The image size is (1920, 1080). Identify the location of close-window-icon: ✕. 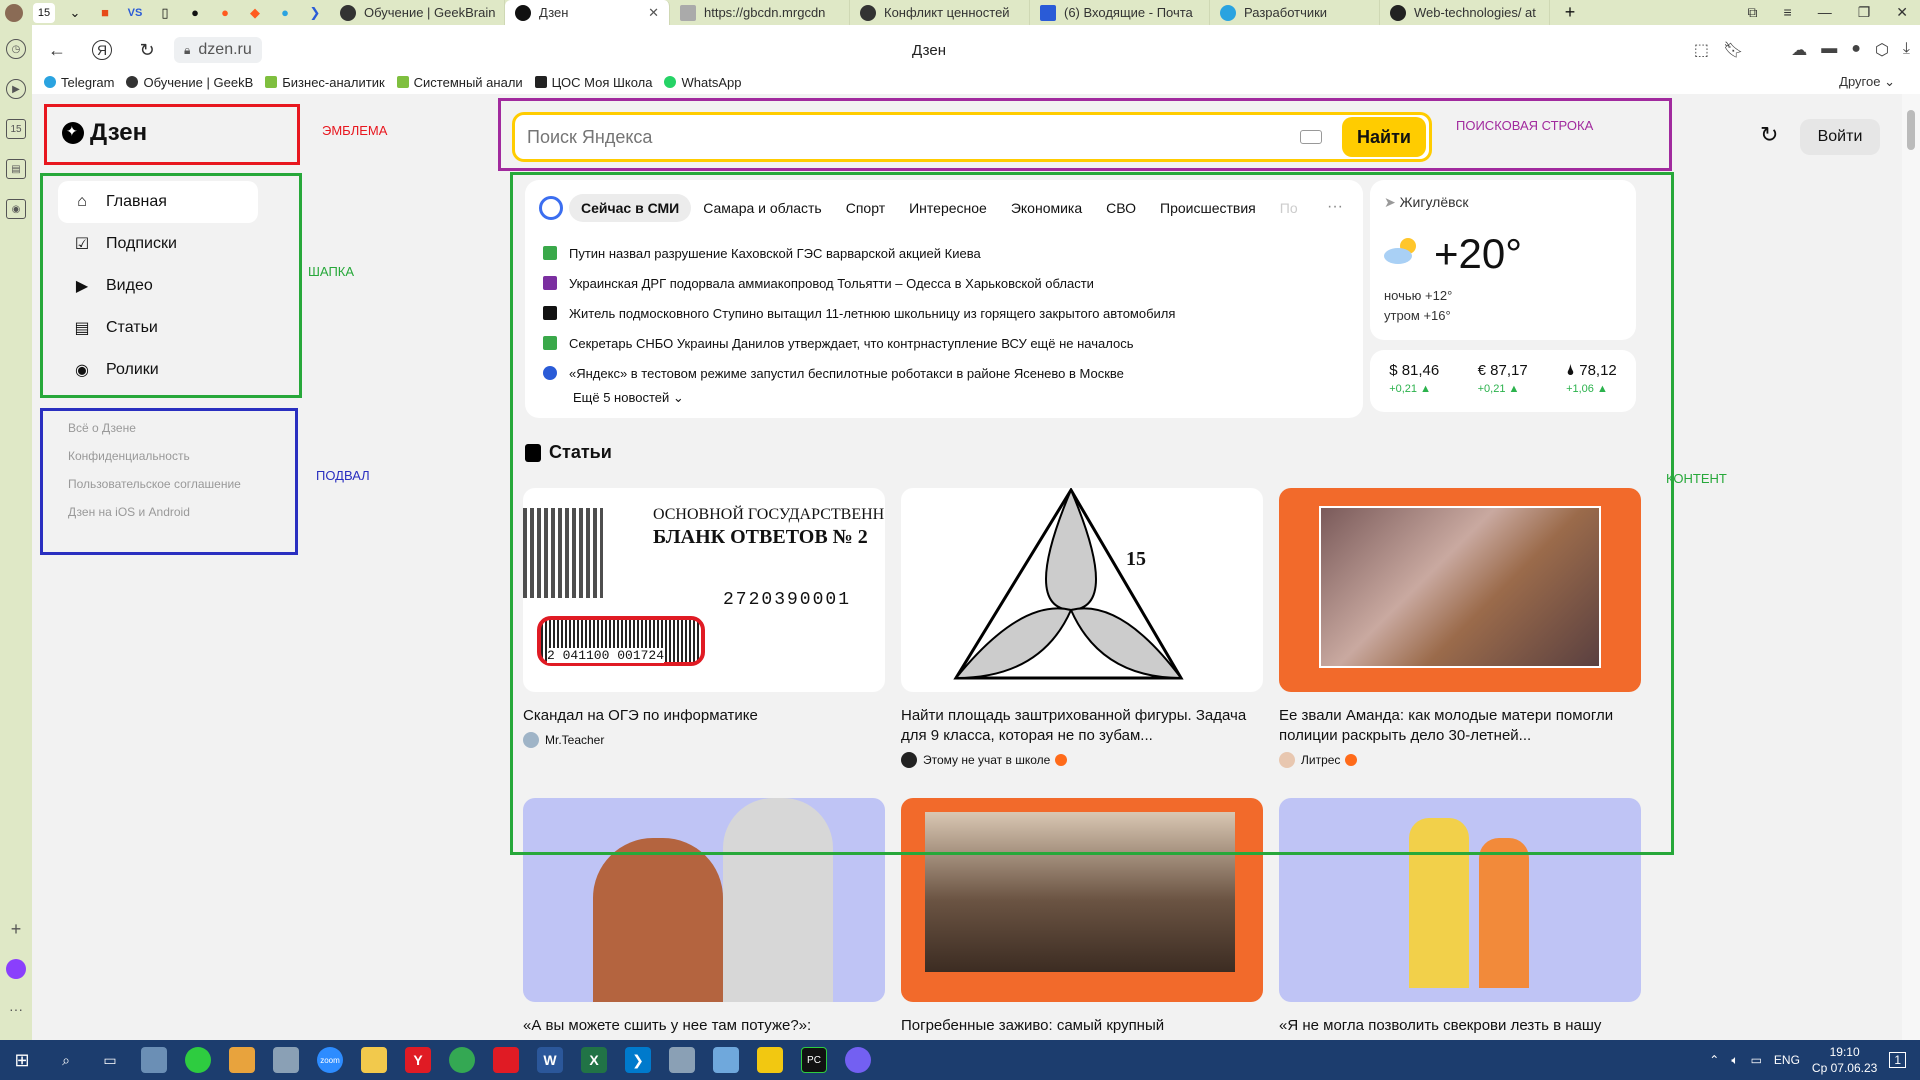
(1902, 12).